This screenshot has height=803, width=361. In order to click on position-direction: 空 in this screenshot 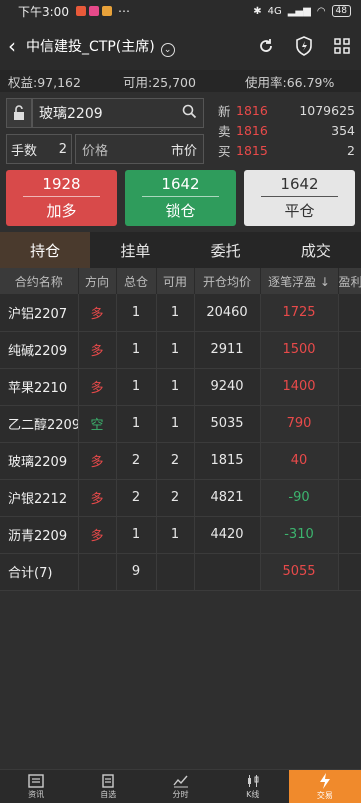, I will do `click(97, 424)`.